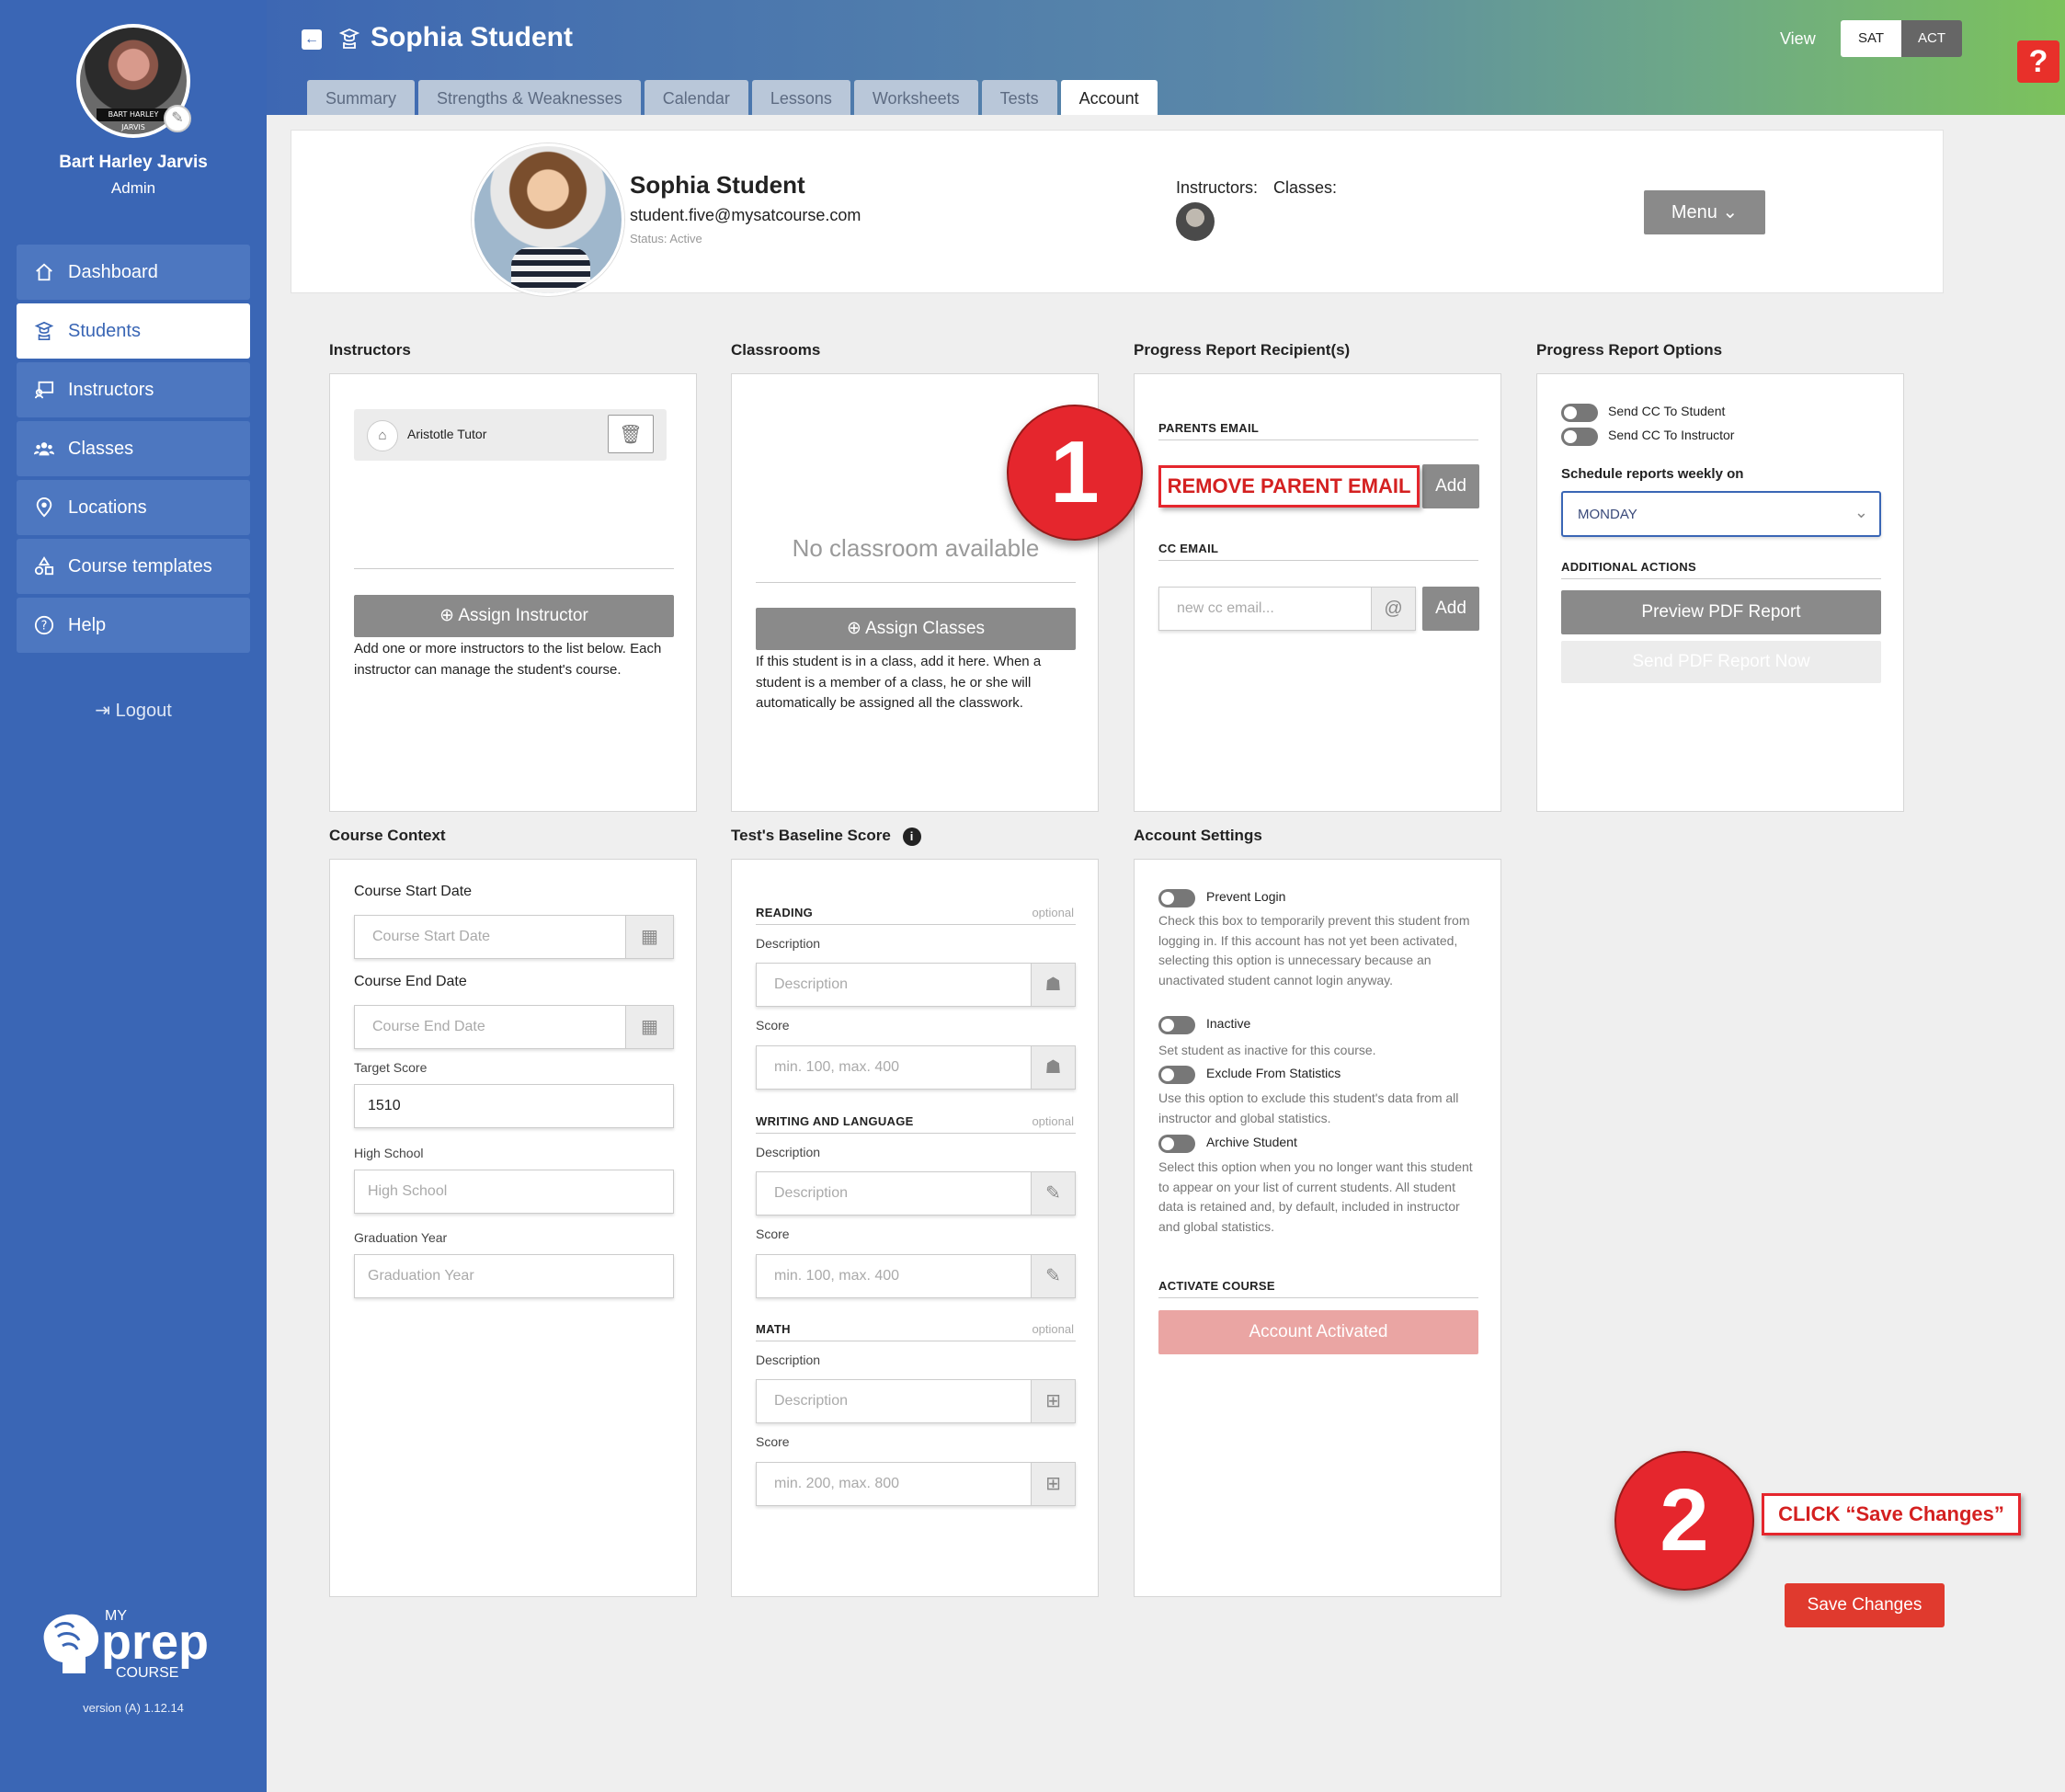  I want to click on sidebar-item-dashboard: Dashboard, so click(133, 273).